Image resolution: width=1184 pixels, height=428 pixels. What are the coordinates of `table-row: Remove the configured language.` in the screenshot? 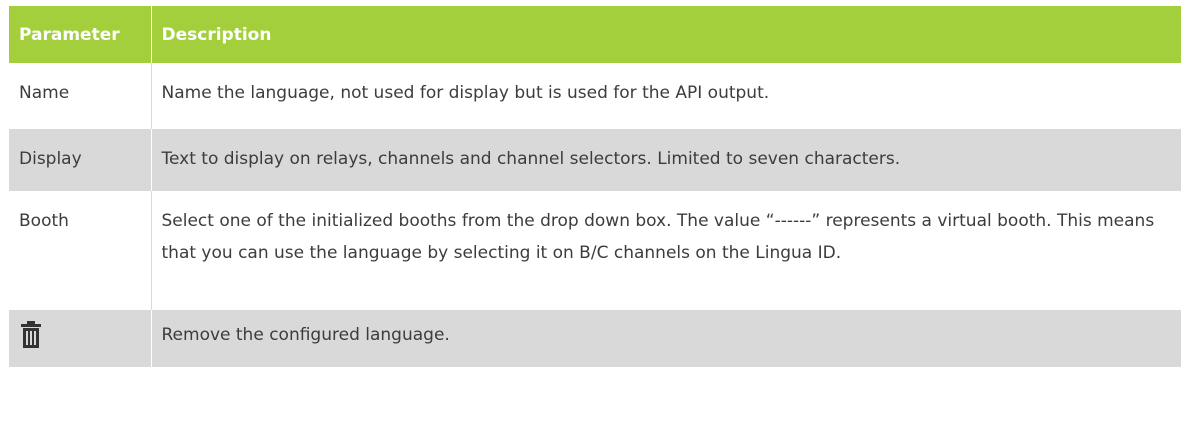 It's located at (595, 338).